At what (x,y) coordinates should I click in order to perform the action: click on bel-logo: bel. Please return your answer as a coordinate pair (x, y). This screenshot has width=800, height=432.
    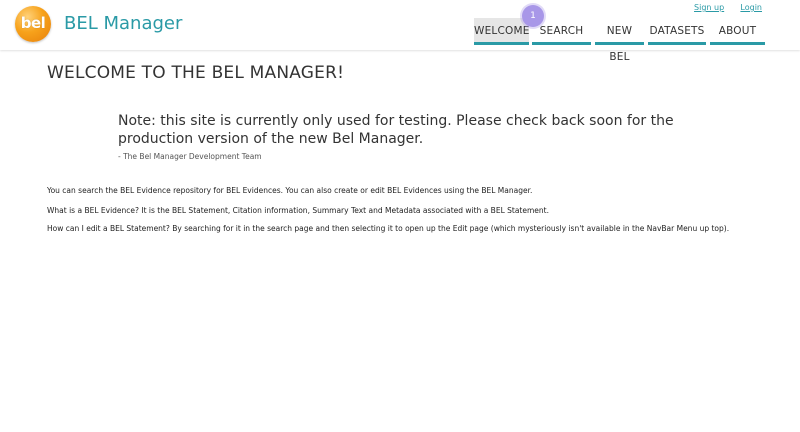
    Looking at the image, I should click on (33, 24).